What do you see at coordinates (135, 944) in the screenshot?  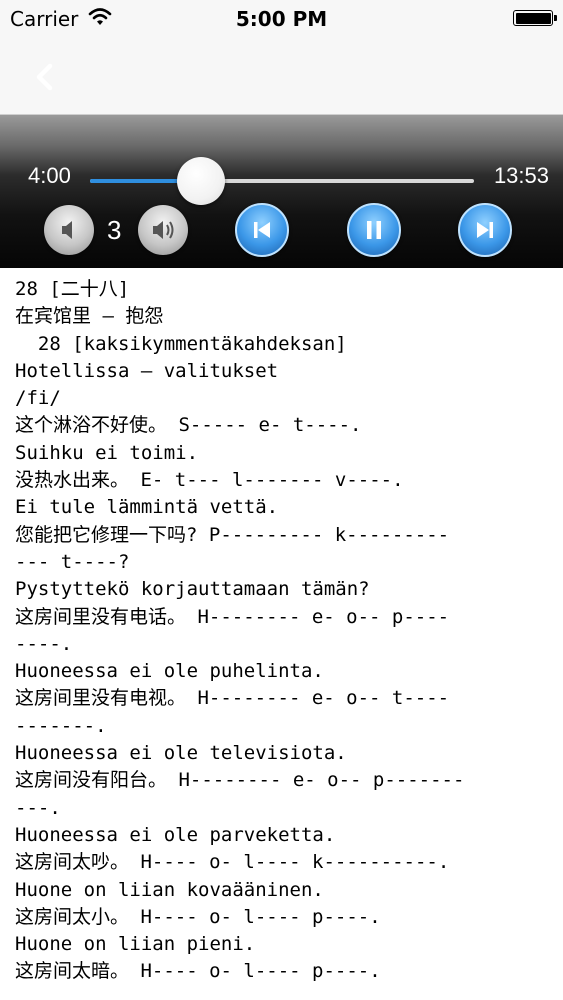 I see `lesson-line: Huone on liian pieni.` at bounding box center [135, 944].